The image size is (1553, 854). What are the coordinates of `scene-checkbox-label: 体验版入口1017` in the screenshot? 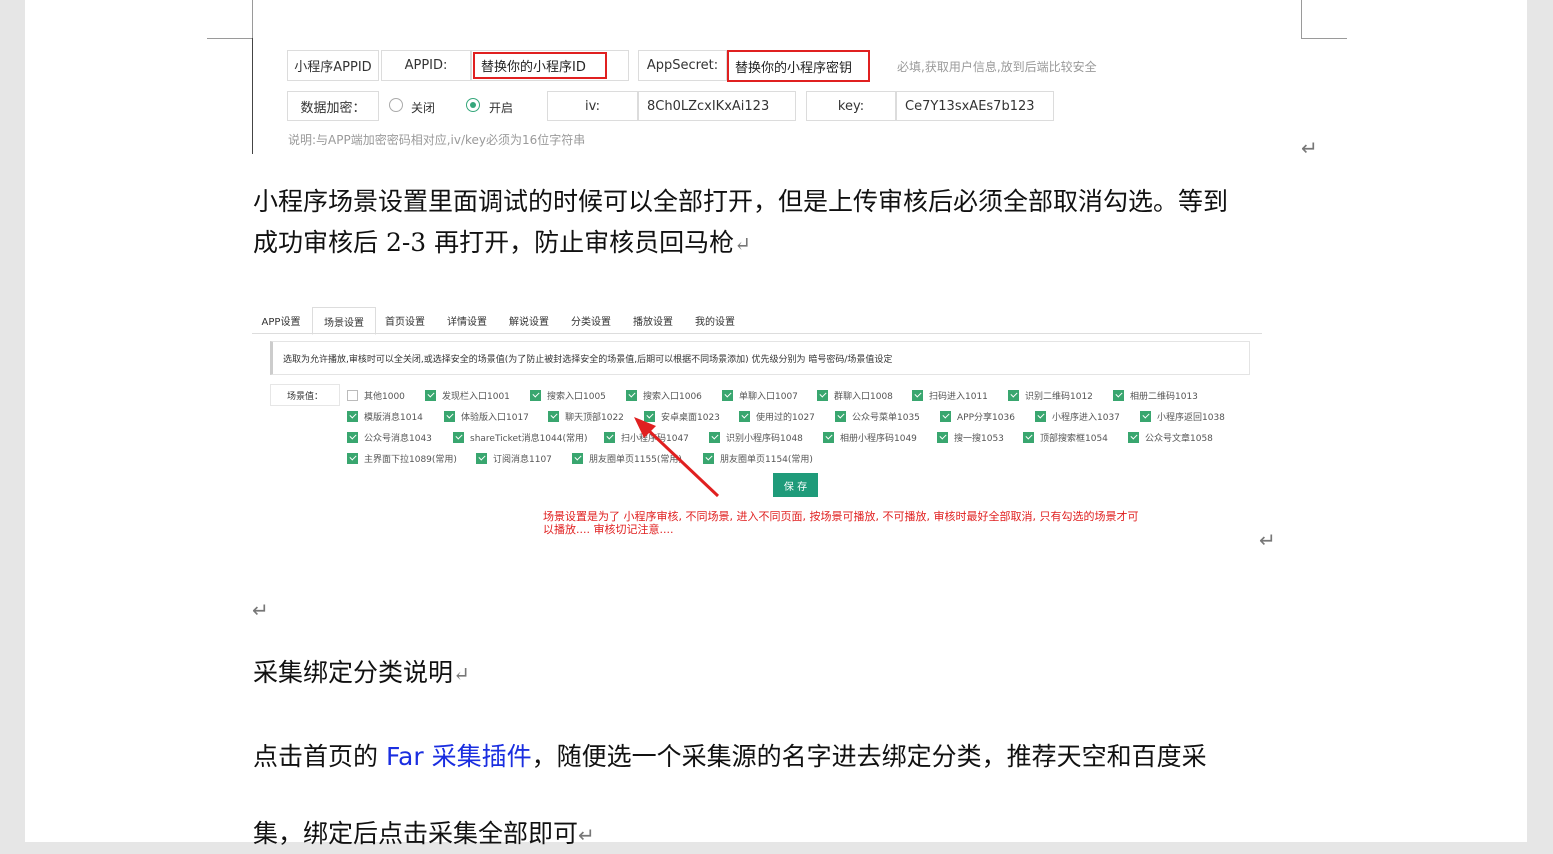 It's located at (495, 417).